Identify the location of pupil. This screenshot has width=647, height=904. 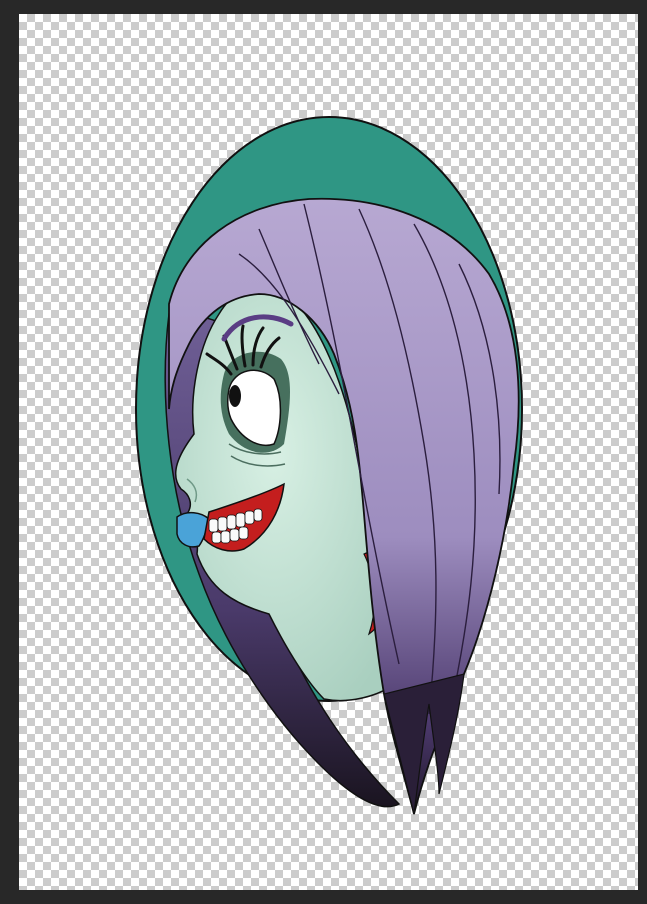
(235, 396).